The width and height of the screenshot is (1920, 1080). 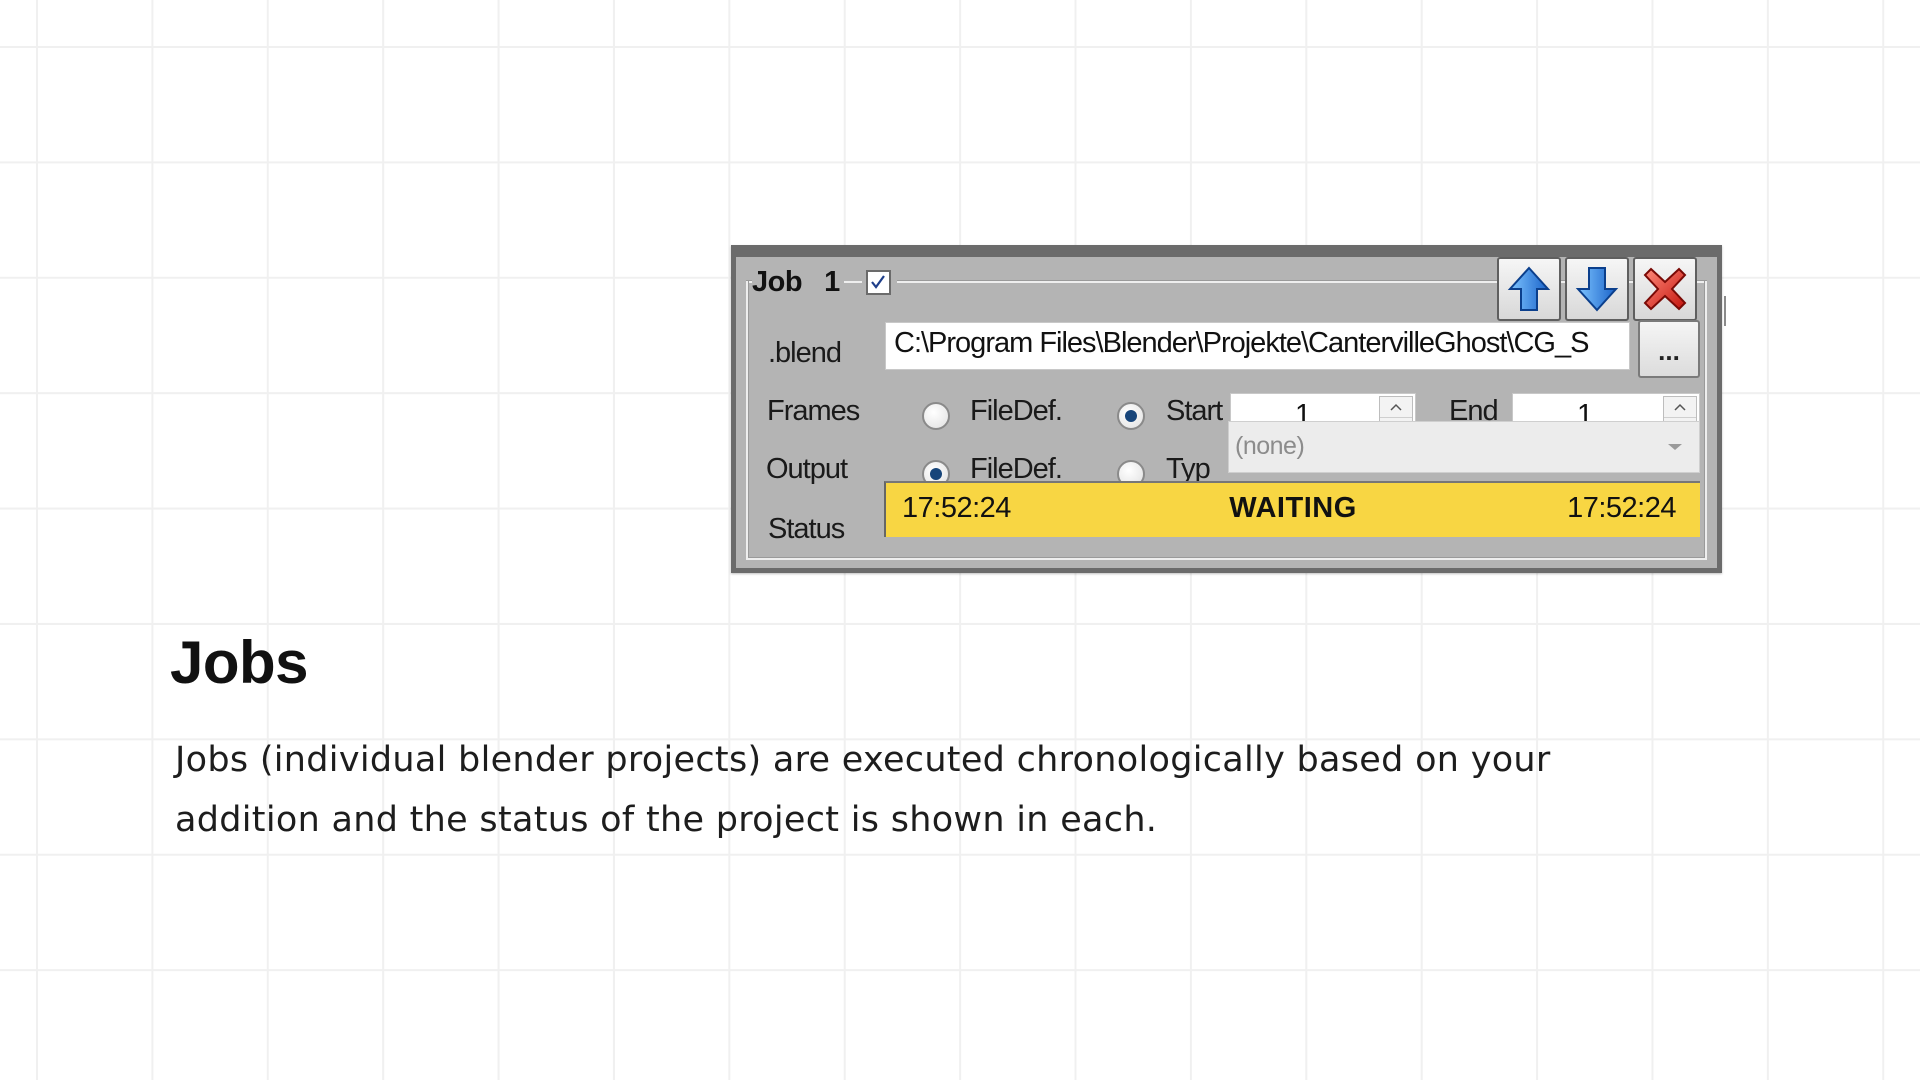 I want to click on checkmark-icon, so click(x=878, y=282).